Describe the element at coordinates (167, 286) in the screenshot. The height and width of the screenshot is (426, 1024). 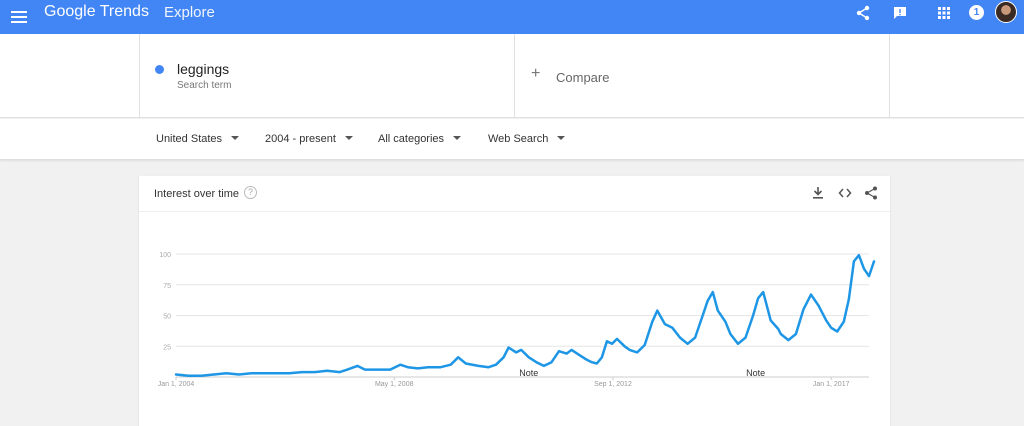
I see `y-tick-label: 75` at that location.